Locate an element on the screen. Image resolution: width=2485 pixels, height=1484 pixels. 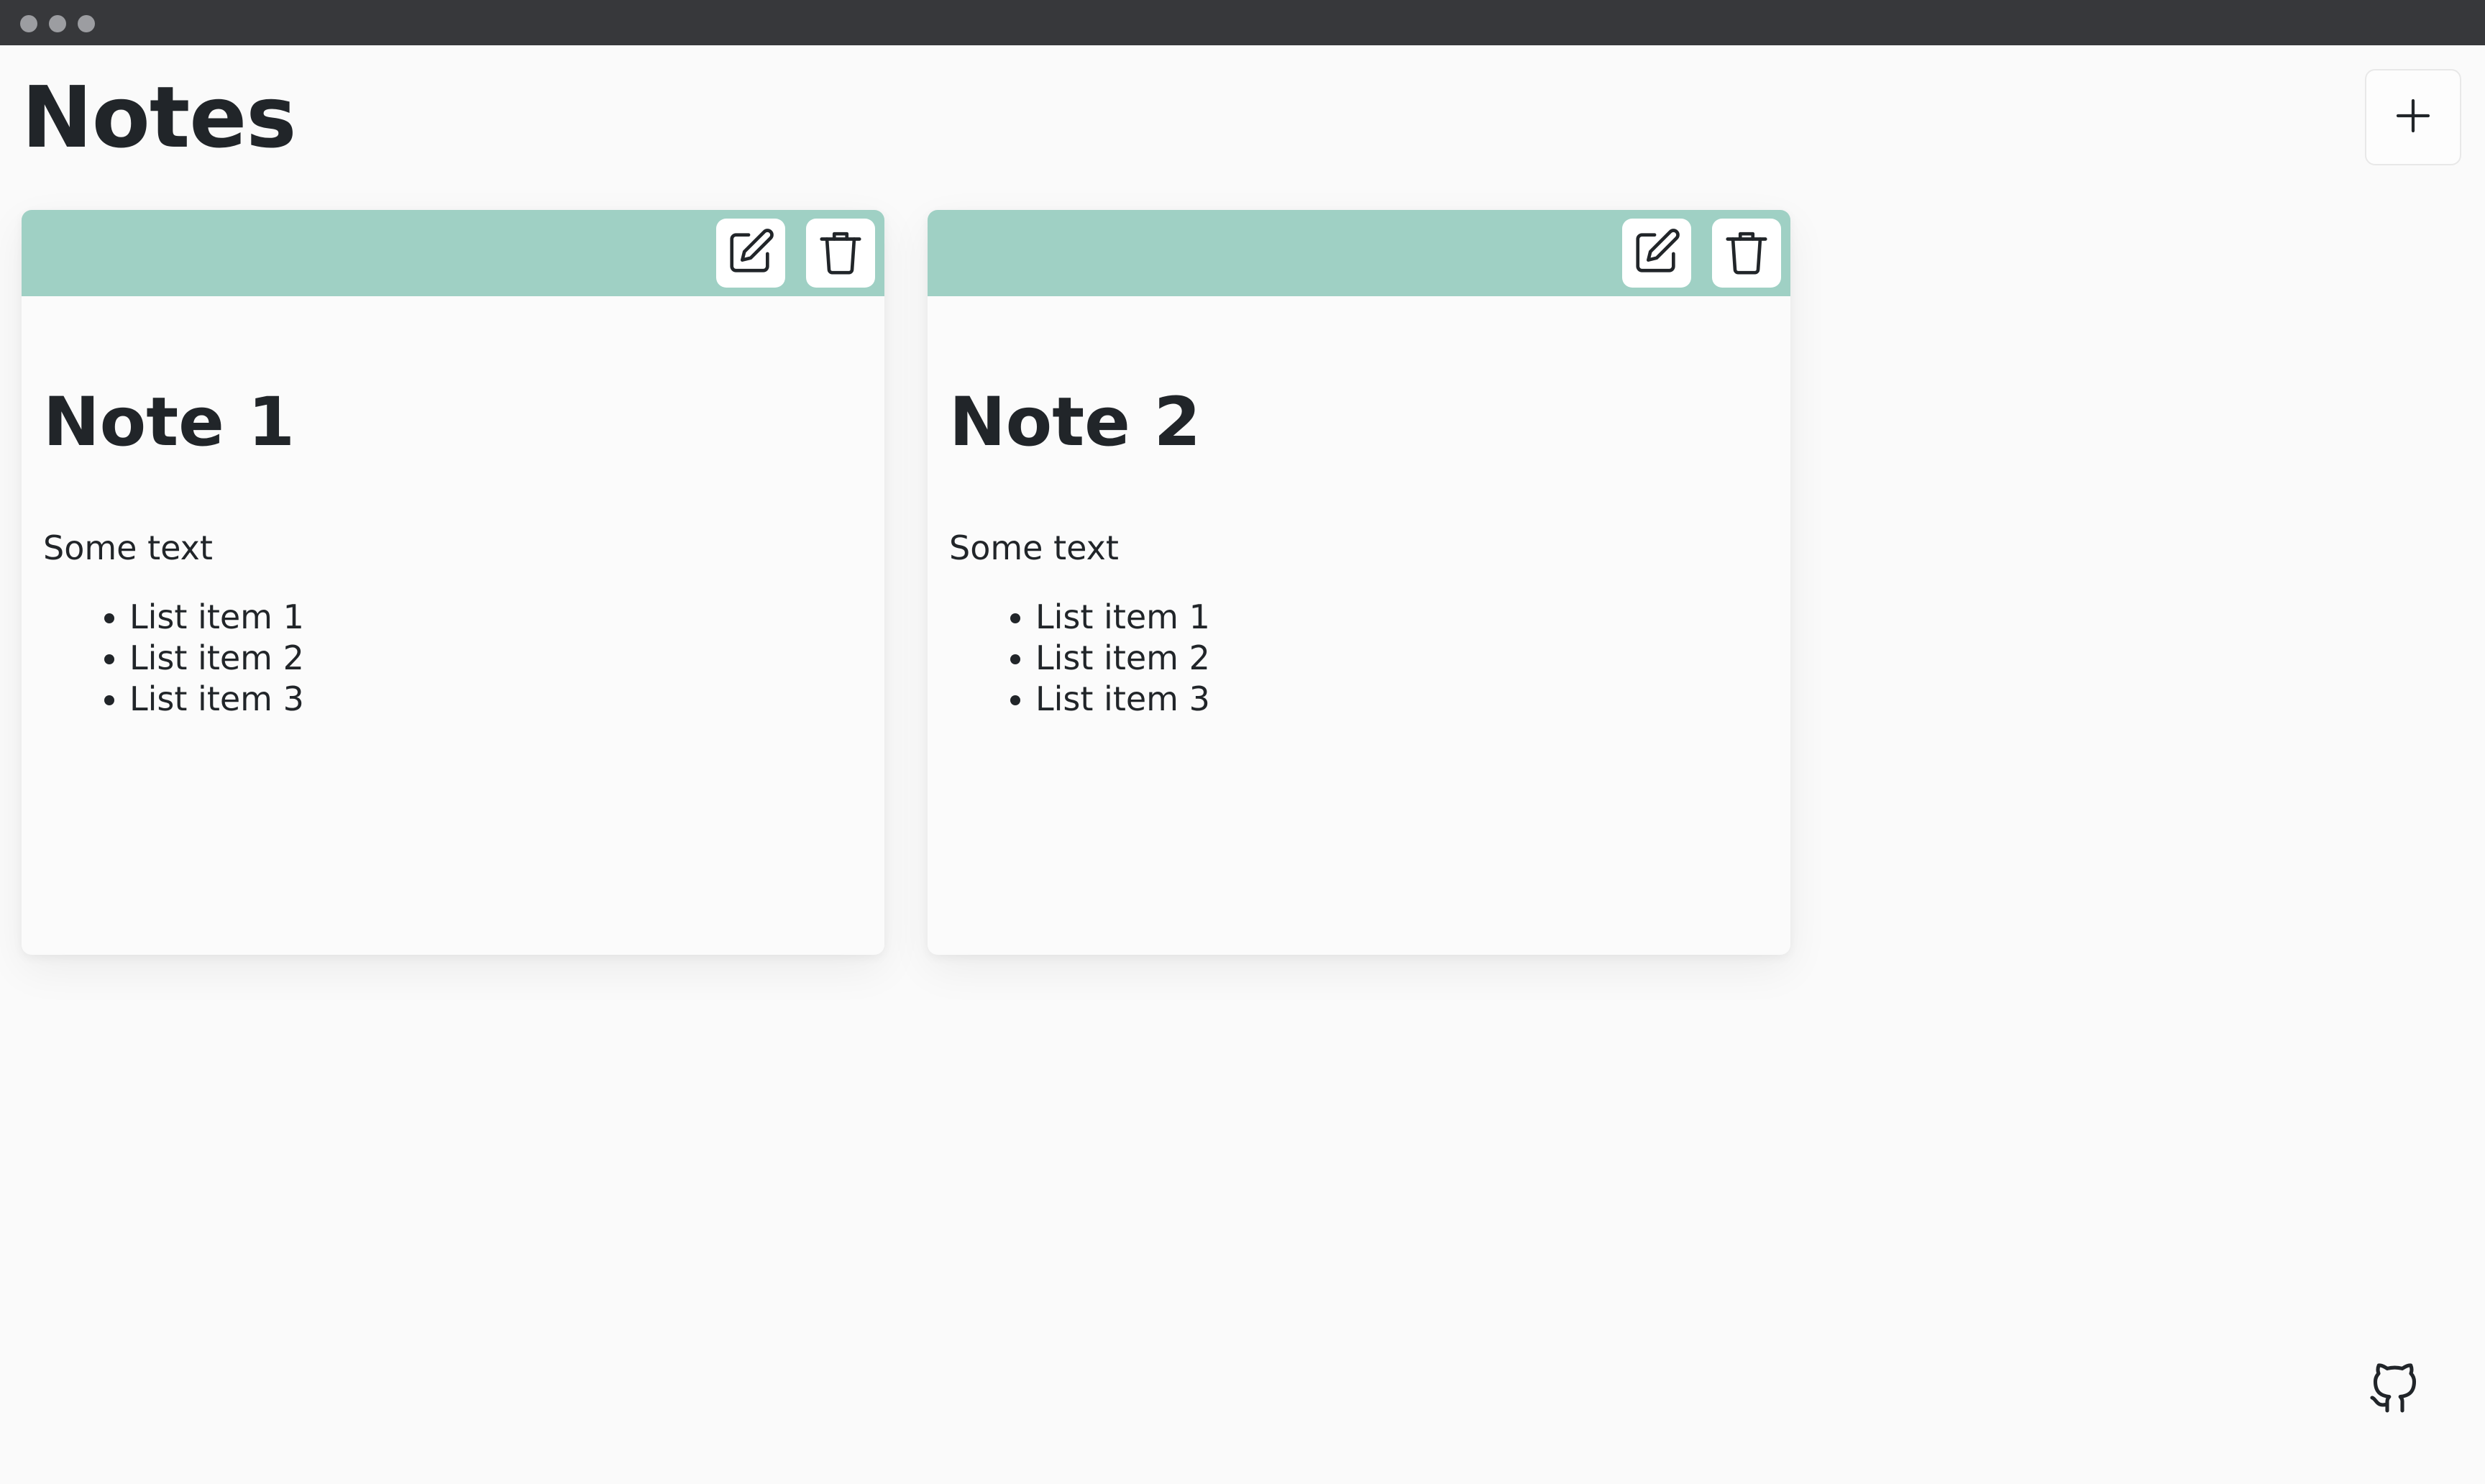
add-note-button is located at coordinates (2413, 117).